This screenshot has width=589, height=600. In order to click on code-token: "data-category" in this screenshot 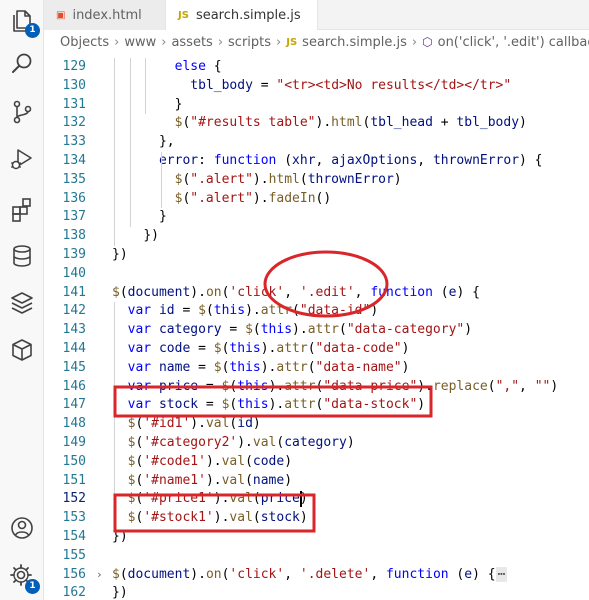, I will do `click(405, 330)`.